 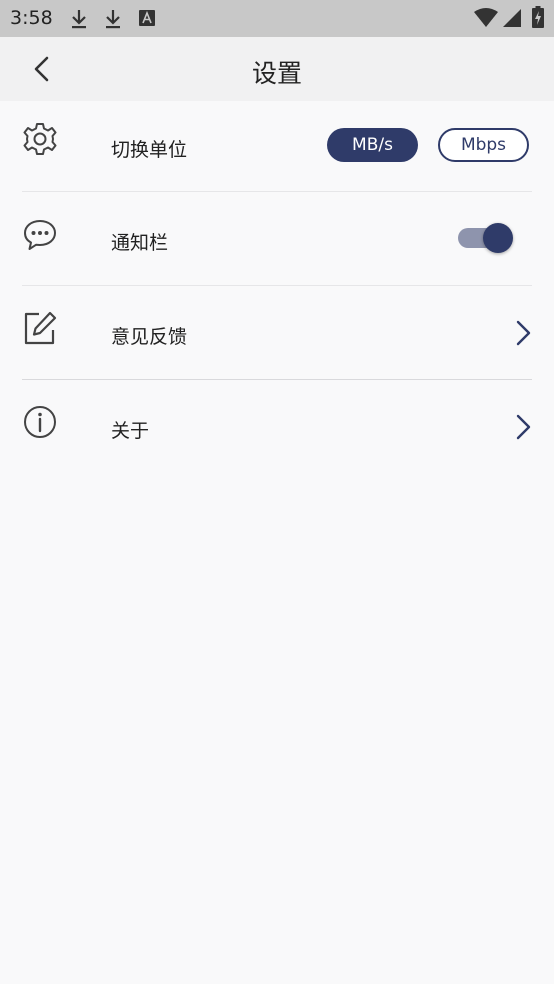 What do you see at coordinates (372, 145) in the screenshot?
I see `unit-option-mbs: MB/s` at bounding box center [372, 145].